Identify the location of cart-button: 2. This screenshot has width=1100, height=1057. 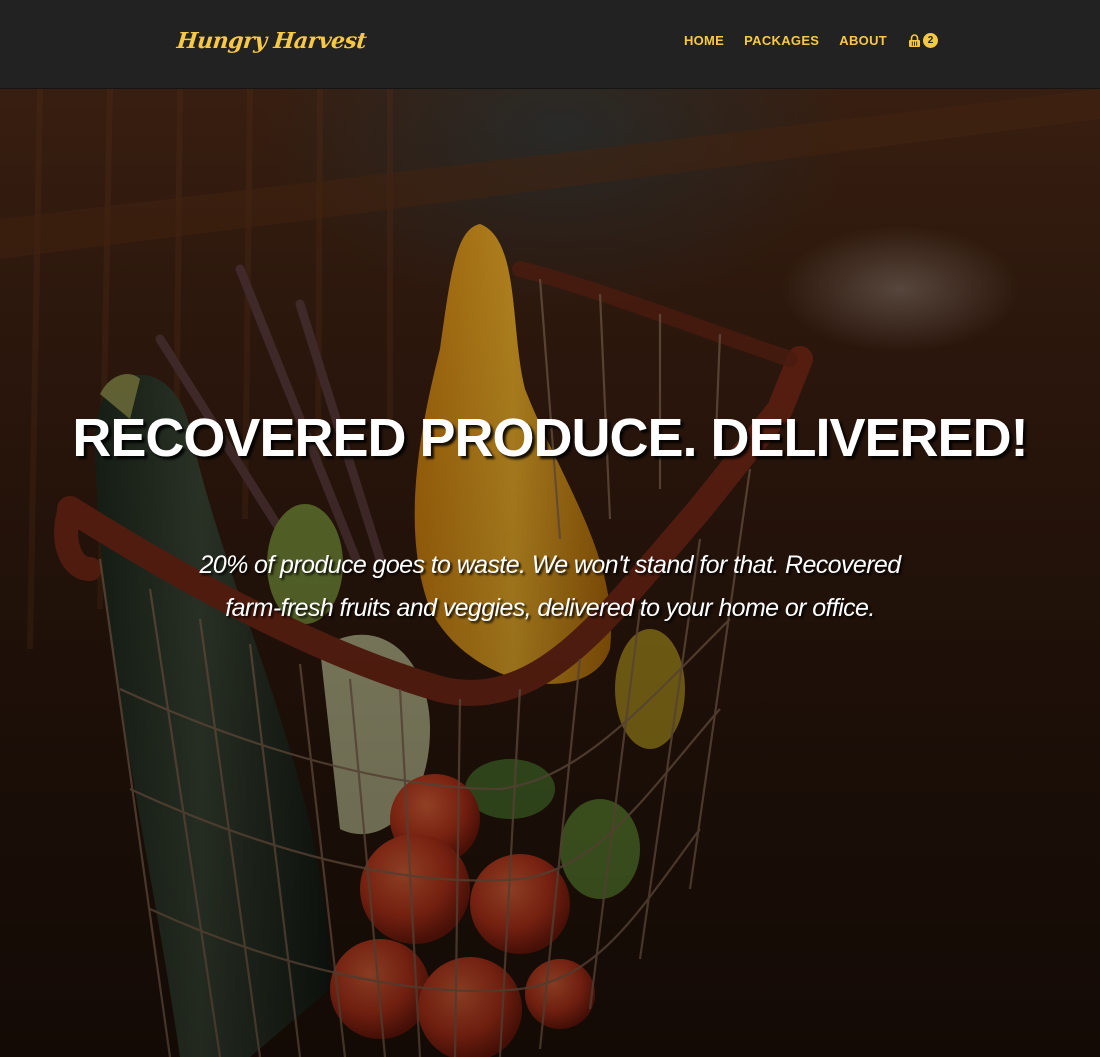
(923, 40).